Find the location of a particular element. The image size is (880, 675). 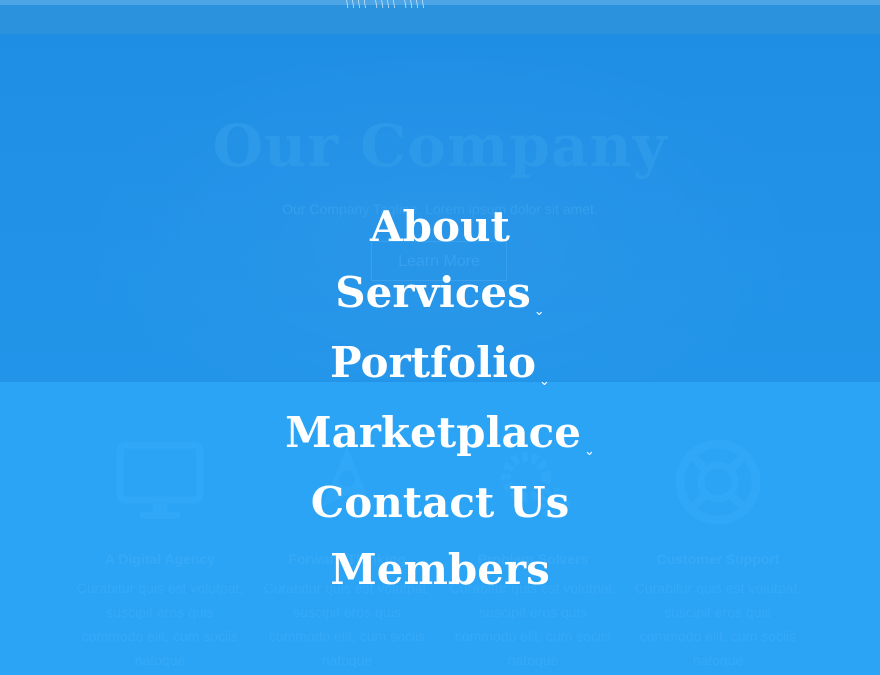

menu-item-label: Portfolio is located at coordinates (433, 362).